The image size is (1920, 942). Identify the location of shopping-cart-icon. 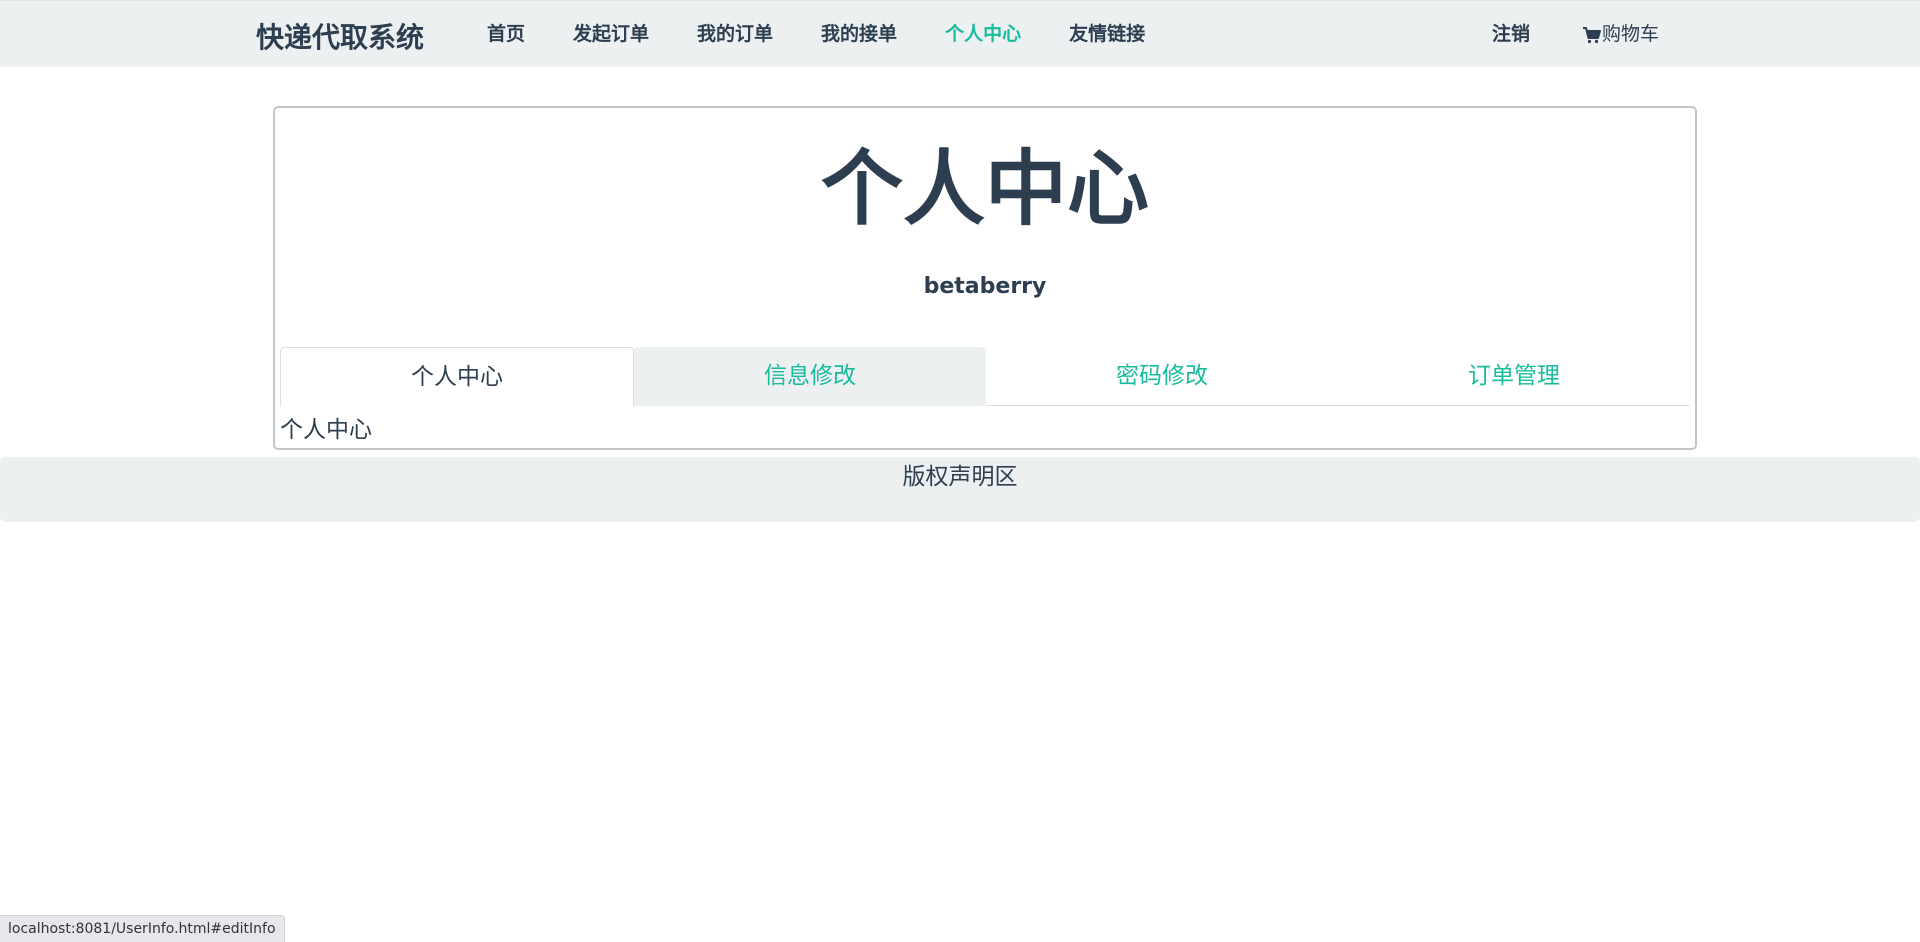
(1592, 34).